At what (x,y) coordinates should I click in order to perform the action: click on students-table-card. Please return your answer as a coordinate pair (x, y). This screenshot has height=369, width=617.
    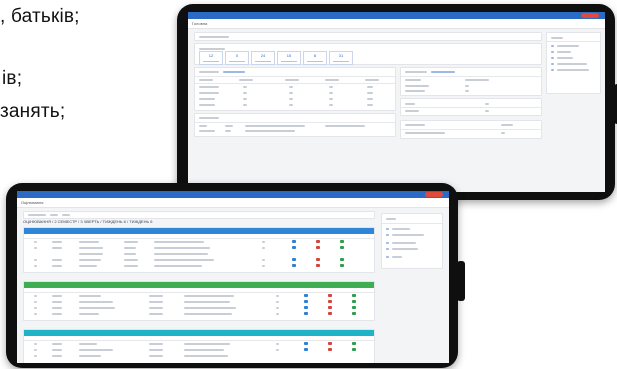
    Looking at the image, I should click on (471, 81).